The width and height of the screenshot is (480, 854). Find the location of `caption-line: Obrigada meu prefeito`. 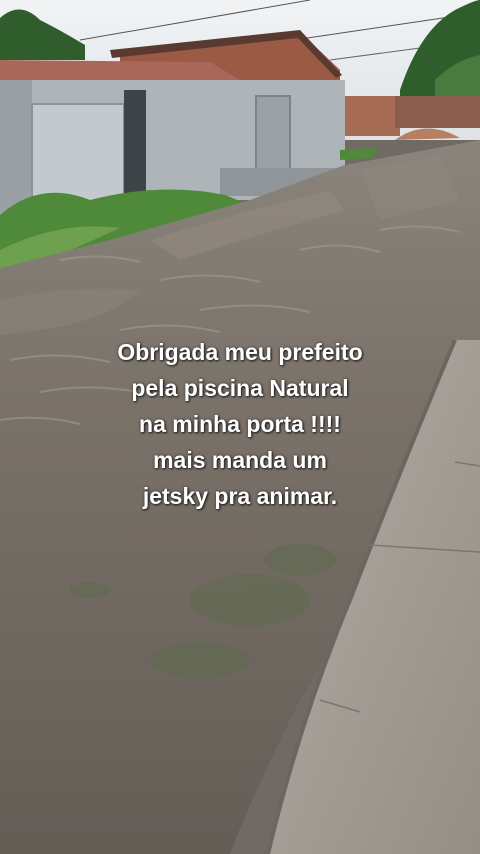

caption-line: Obrigada meu prefeito is located at coordinates (240, 352).